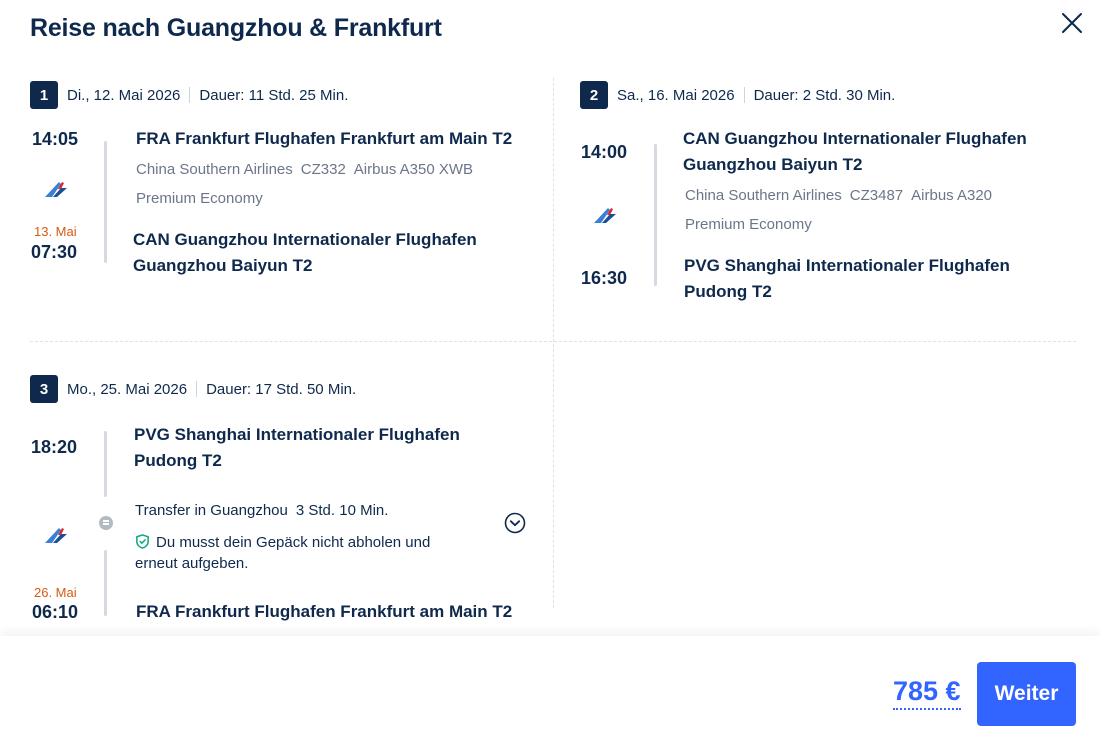 The height and width of the screenshot is (738, 1100). Describe the element at coordinates (927, 692) in the screenshot. I see `total-price: 785 €` at that location.